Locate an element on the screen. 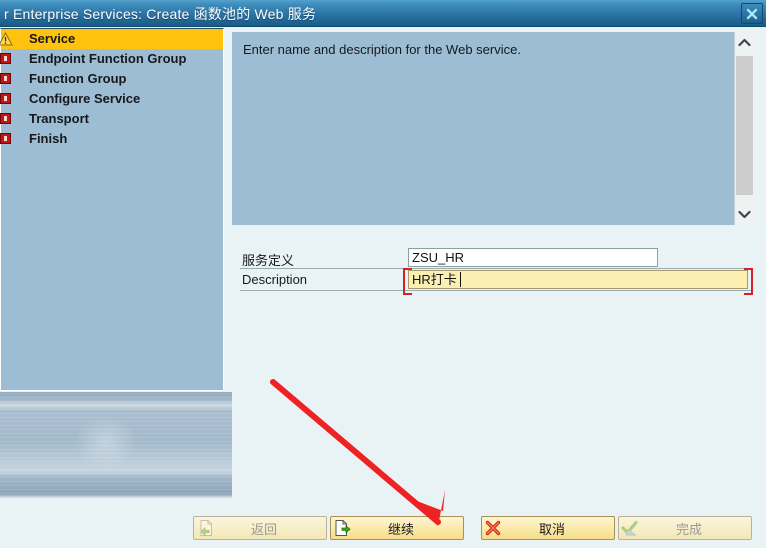 This screenshot has height=548, width=766. scroll-down-button is located at coordinates (744, 214).